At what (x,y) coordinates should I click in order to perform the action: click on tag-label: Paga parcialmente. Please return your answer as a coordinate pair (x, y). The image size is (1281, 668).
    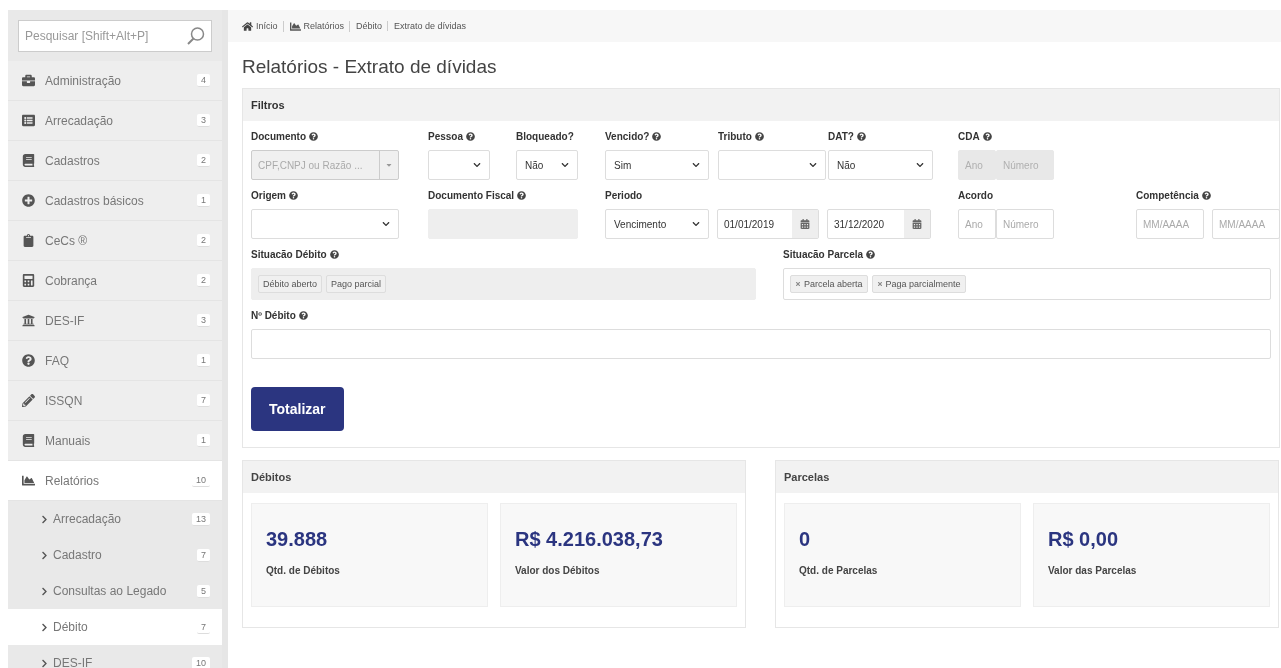
    Looking at the image, I should click on (923, 284).